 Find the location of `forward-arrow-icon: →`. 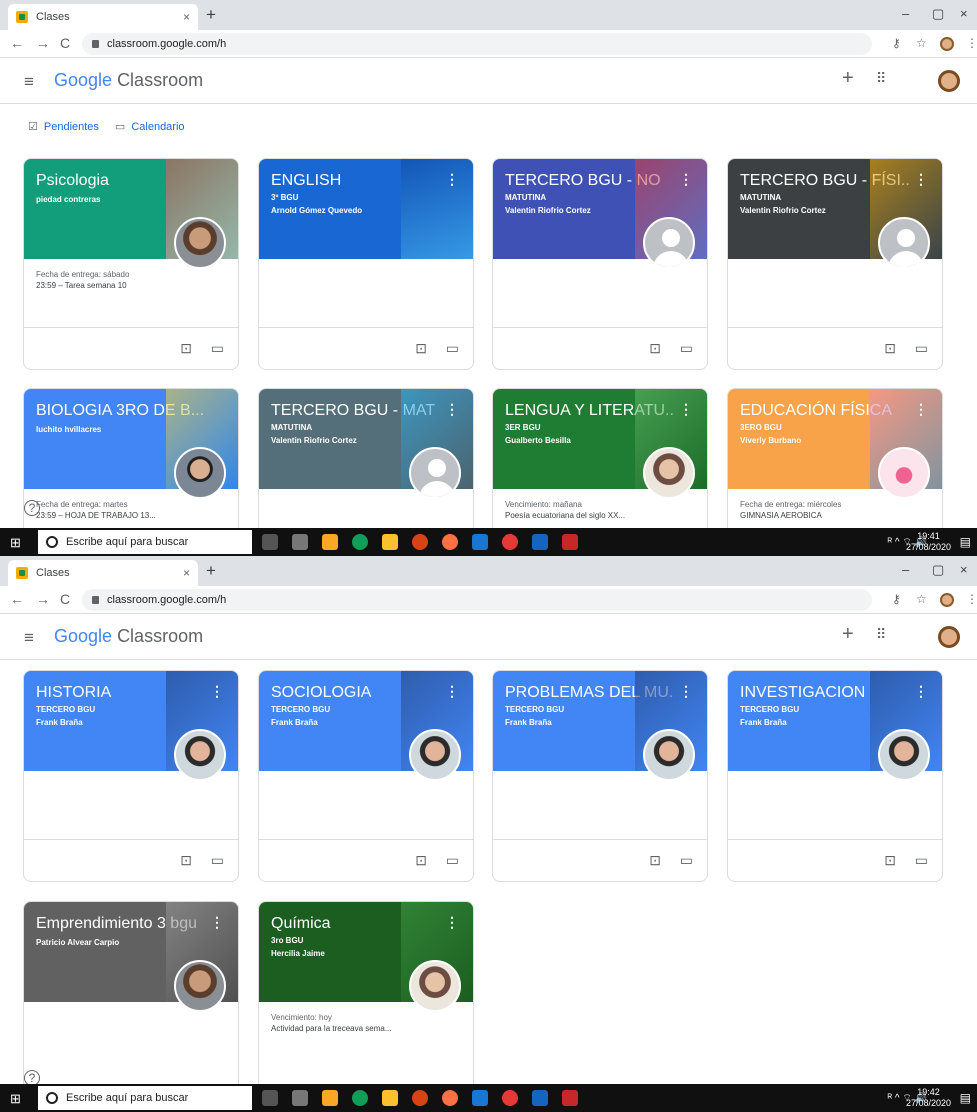

forward-arrow-icon: → is located at coordinates (43, 599).